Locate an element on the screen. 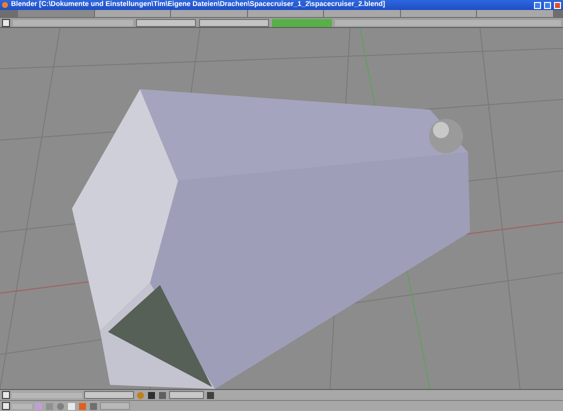  close-button is located at coordinates (557, 5).